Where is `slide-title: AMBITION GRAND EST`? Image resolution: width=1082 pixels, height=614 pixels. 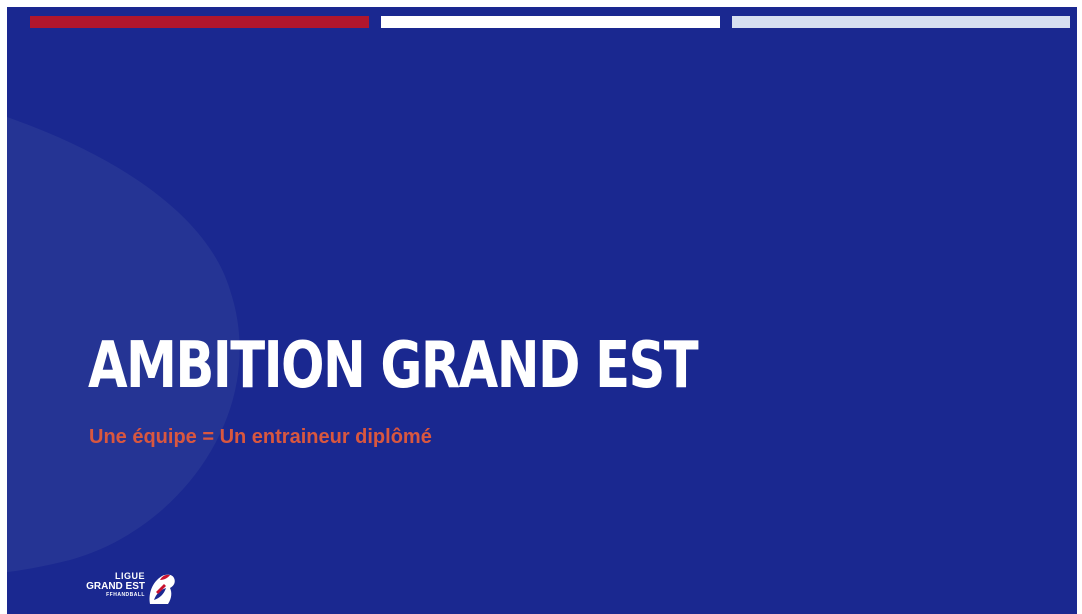
slide-title: AMBITION GRAND EST is located at coordinates (393, 366).